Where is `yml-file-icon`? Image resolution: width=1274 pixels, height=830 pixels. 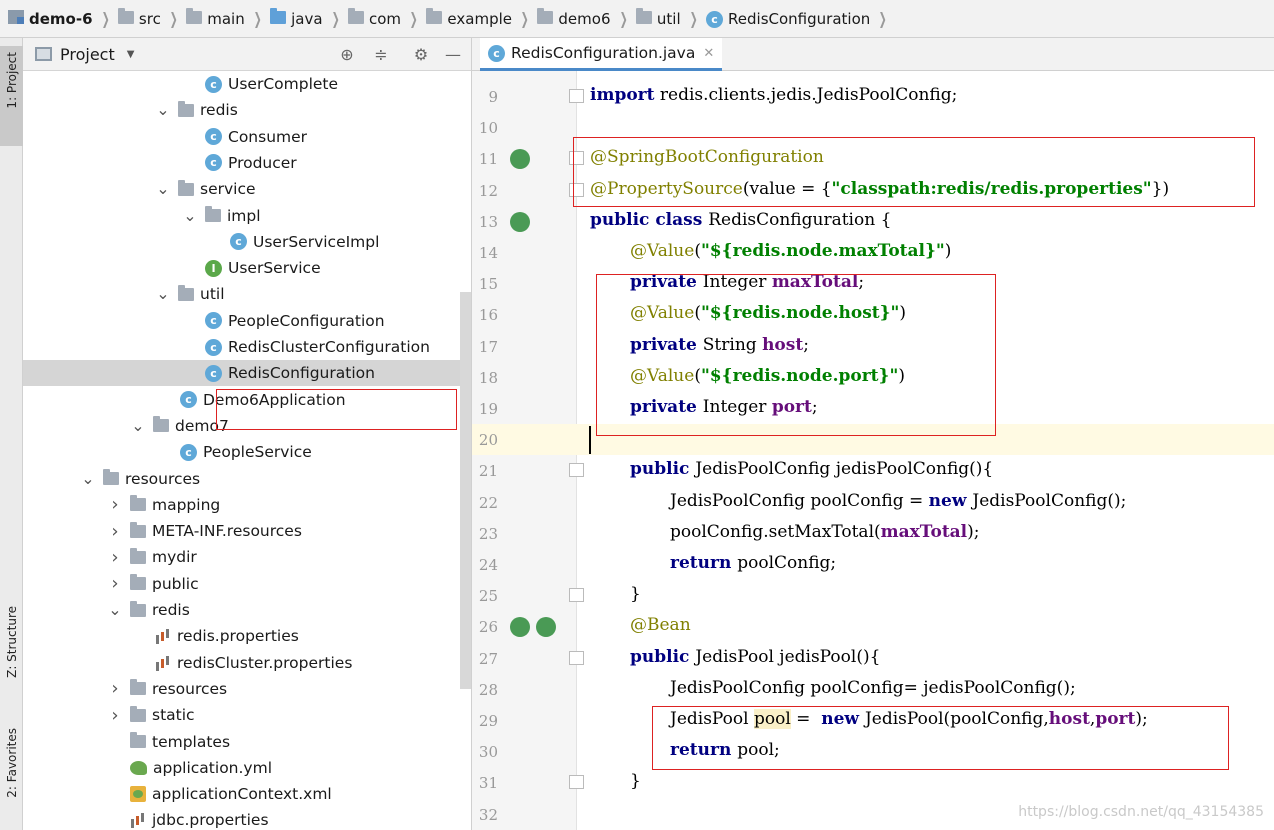
yml-file-icon is located at coordinates (138, 767).